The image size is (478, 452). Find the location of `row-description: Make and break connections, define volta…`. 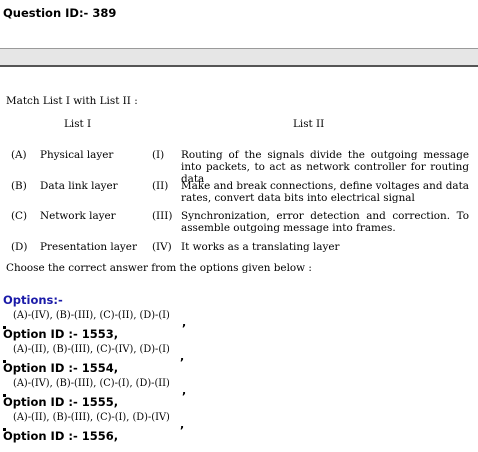

row-description: Make and break connections, define volta… is located at coordinates (325, 192).